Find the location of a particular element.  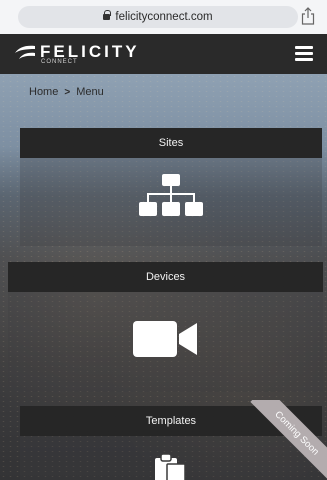

breadcrumb-current: Menu is located at coordinates (90, 92).